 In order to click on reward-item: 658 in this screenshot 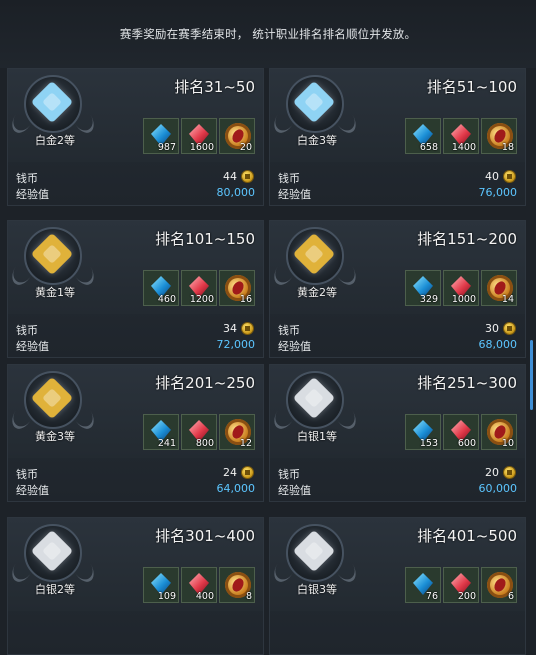, I will do `click(423, 136)`.